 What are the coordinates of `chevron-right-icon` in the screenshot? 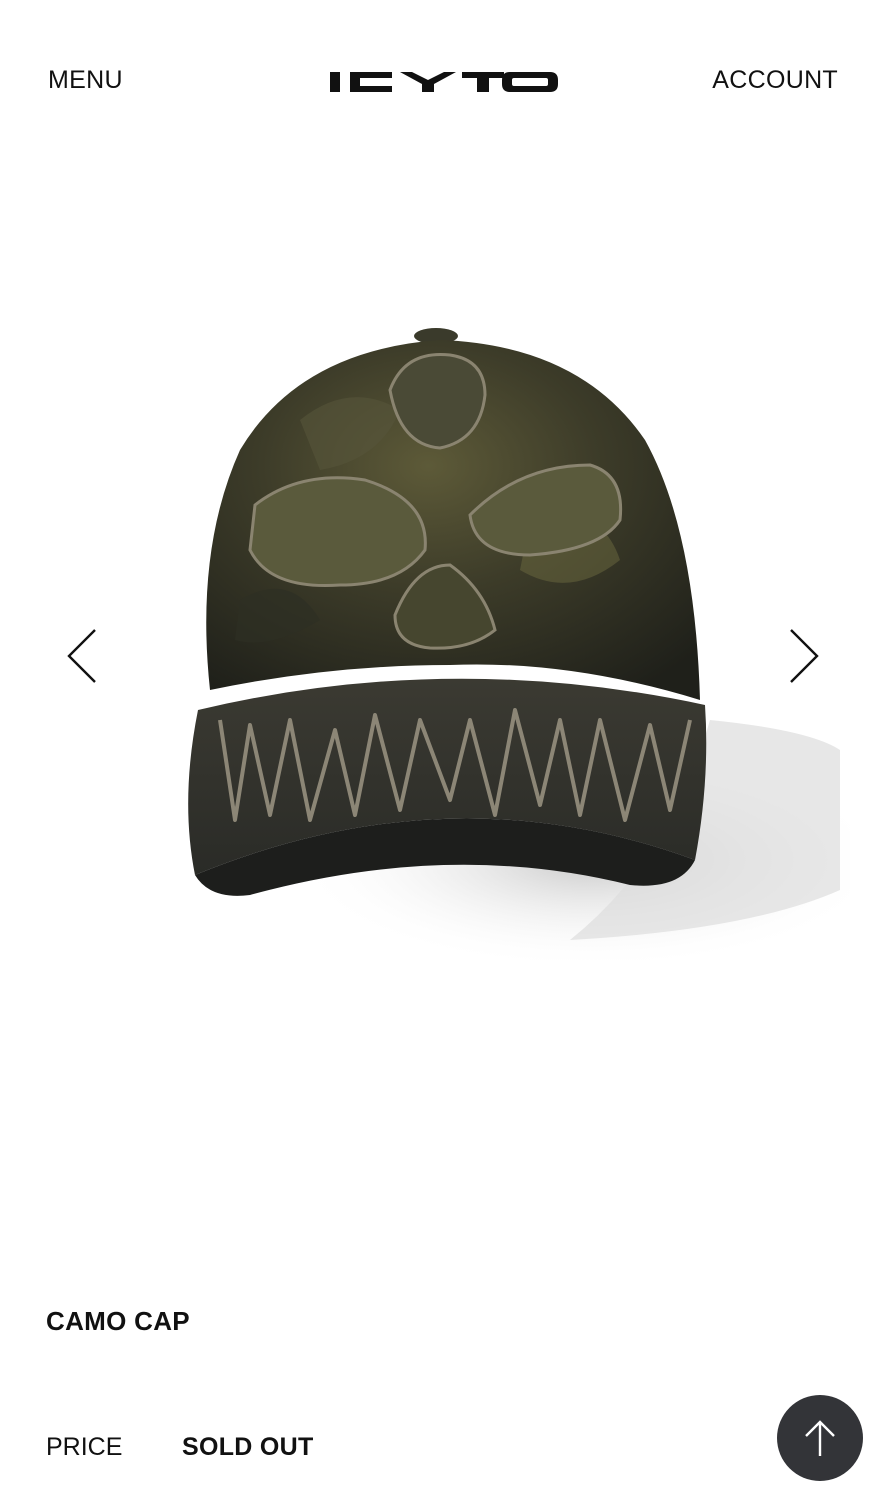 It's located at (804, 656).